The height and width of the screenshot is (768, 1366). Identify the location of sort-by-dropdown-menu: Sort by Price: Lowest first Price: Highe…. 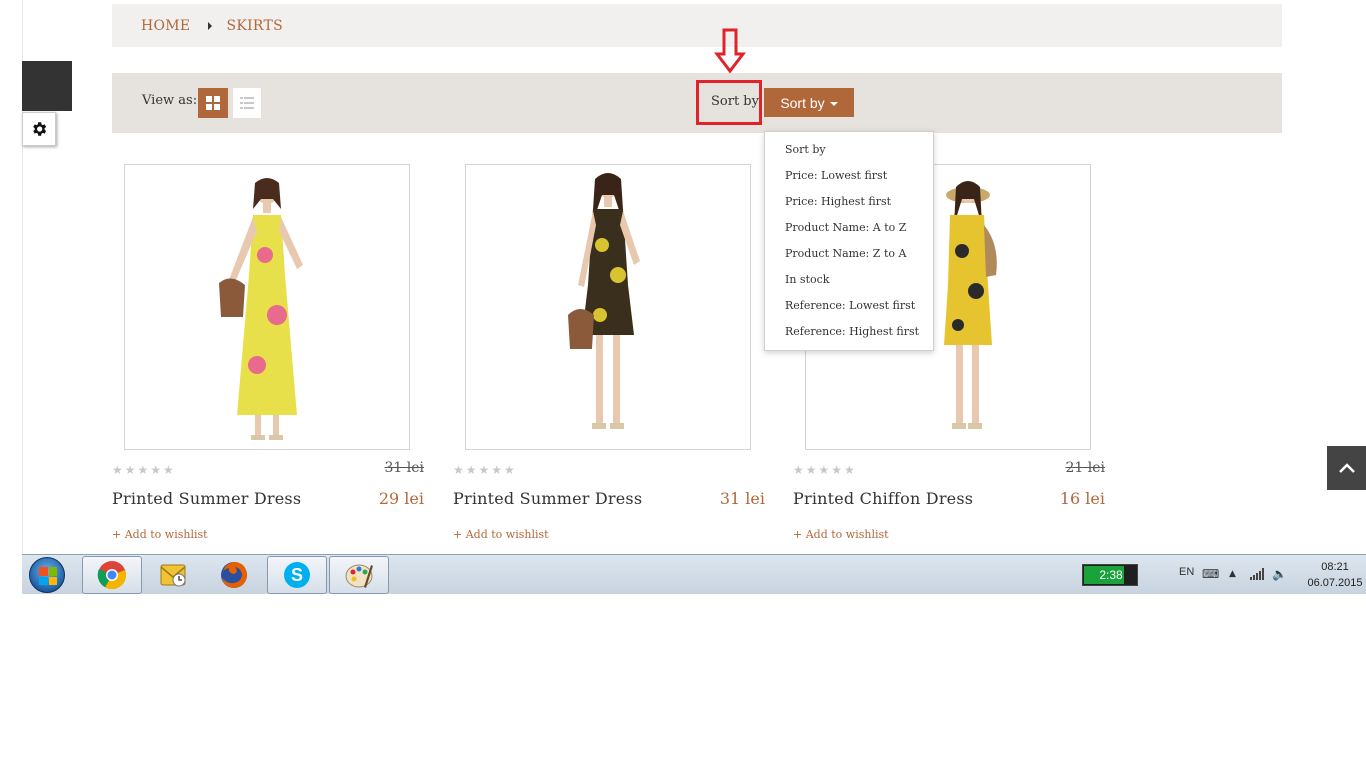
(849, 241).